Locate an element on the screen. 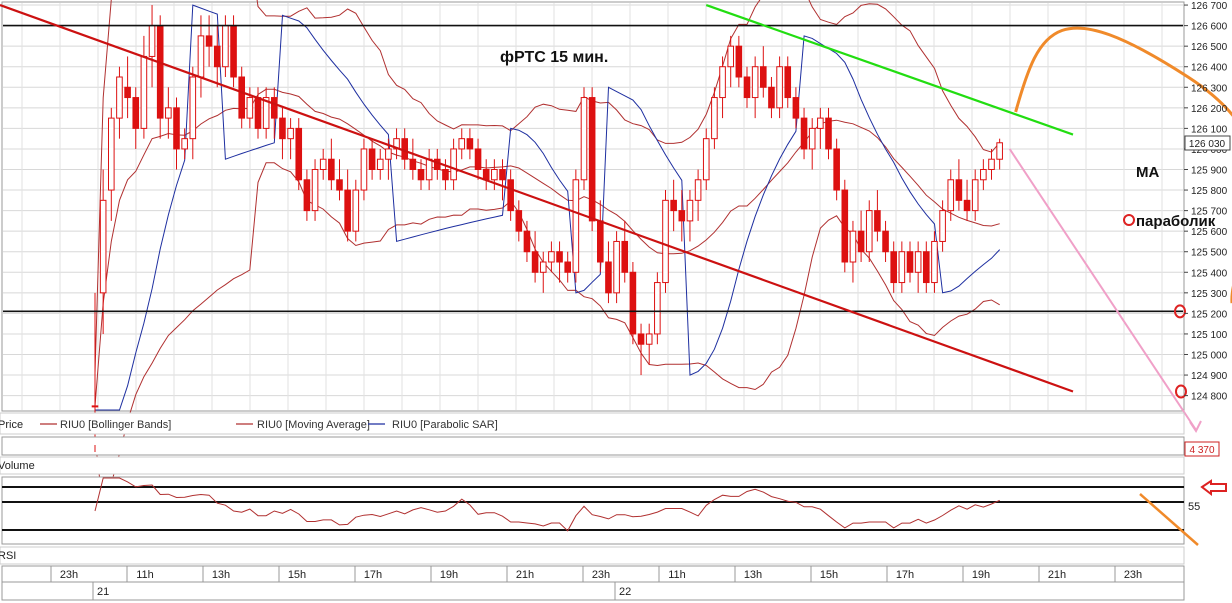 This screenshot has height=603, width=1232. volume-panel-label: Volume is located at coordinates (17, 466).